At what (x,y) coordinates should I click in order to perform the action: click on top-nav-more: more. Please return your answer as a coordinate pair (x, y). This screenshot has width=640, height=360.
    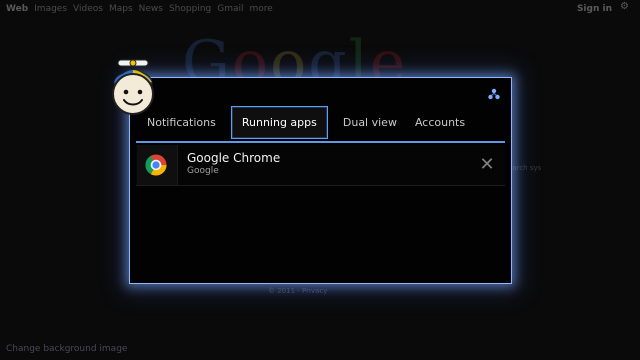
    Looking at the image, I should click on (261, 9).